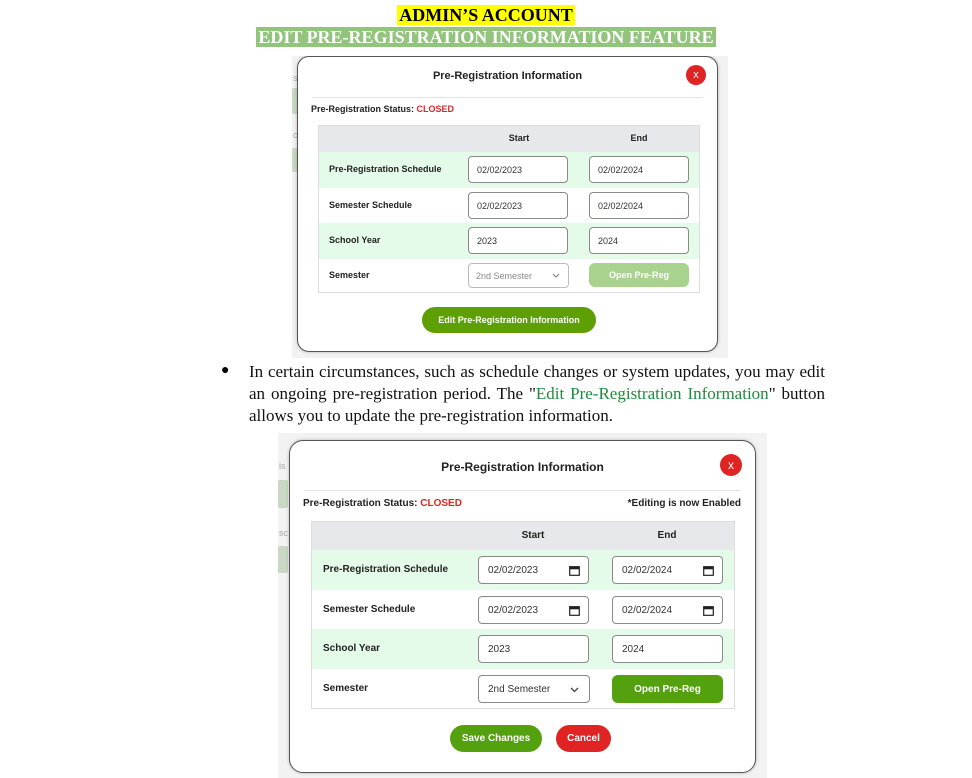 Image resolution: width=972 pixels, height=778 pixels. What do you see at coordinates (533, 649) in the screenshot?
I see `school-year-start-input: 2023` at bounding box center [533, 649].